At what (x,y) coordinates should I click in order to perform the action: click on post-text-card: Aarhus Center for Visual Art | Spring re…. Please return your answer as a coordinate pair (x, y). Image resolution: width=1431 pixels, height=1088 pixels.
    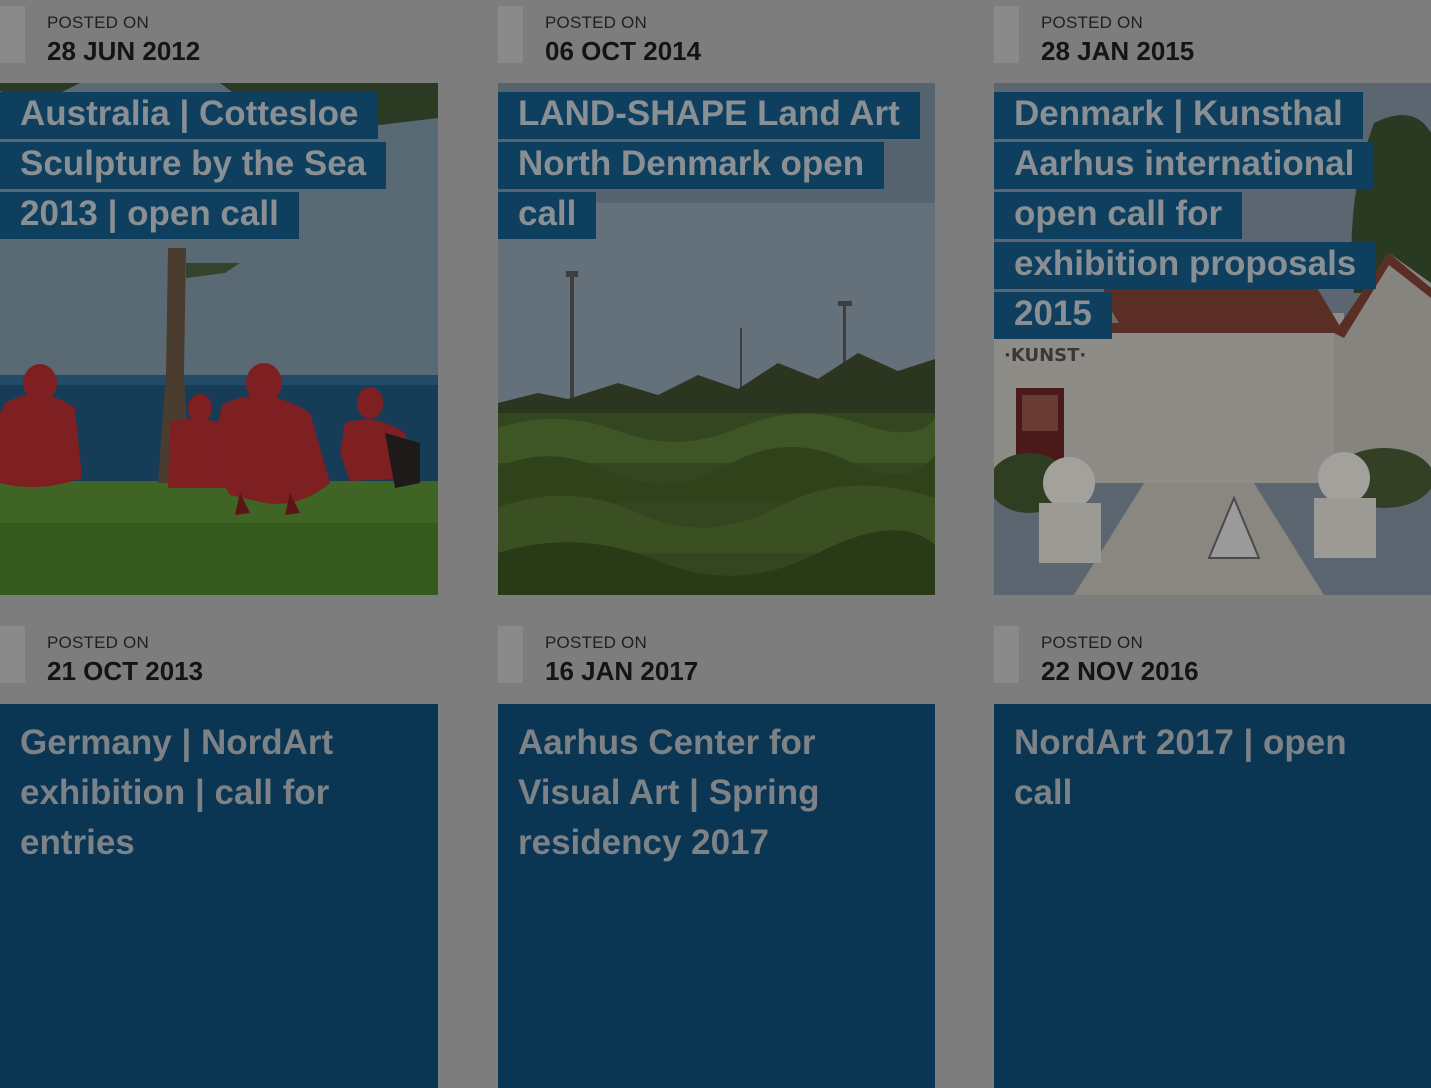
    Looking at the image, I should click on (716, 896).